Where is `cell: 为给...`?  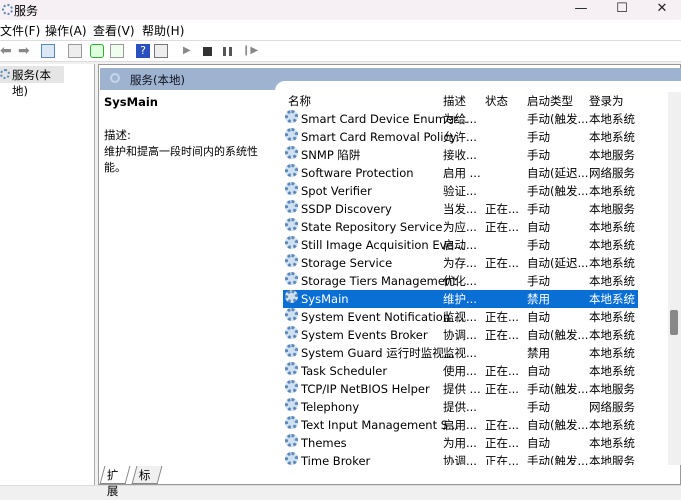
cell: 为给... is located at coordinates (460, 119).